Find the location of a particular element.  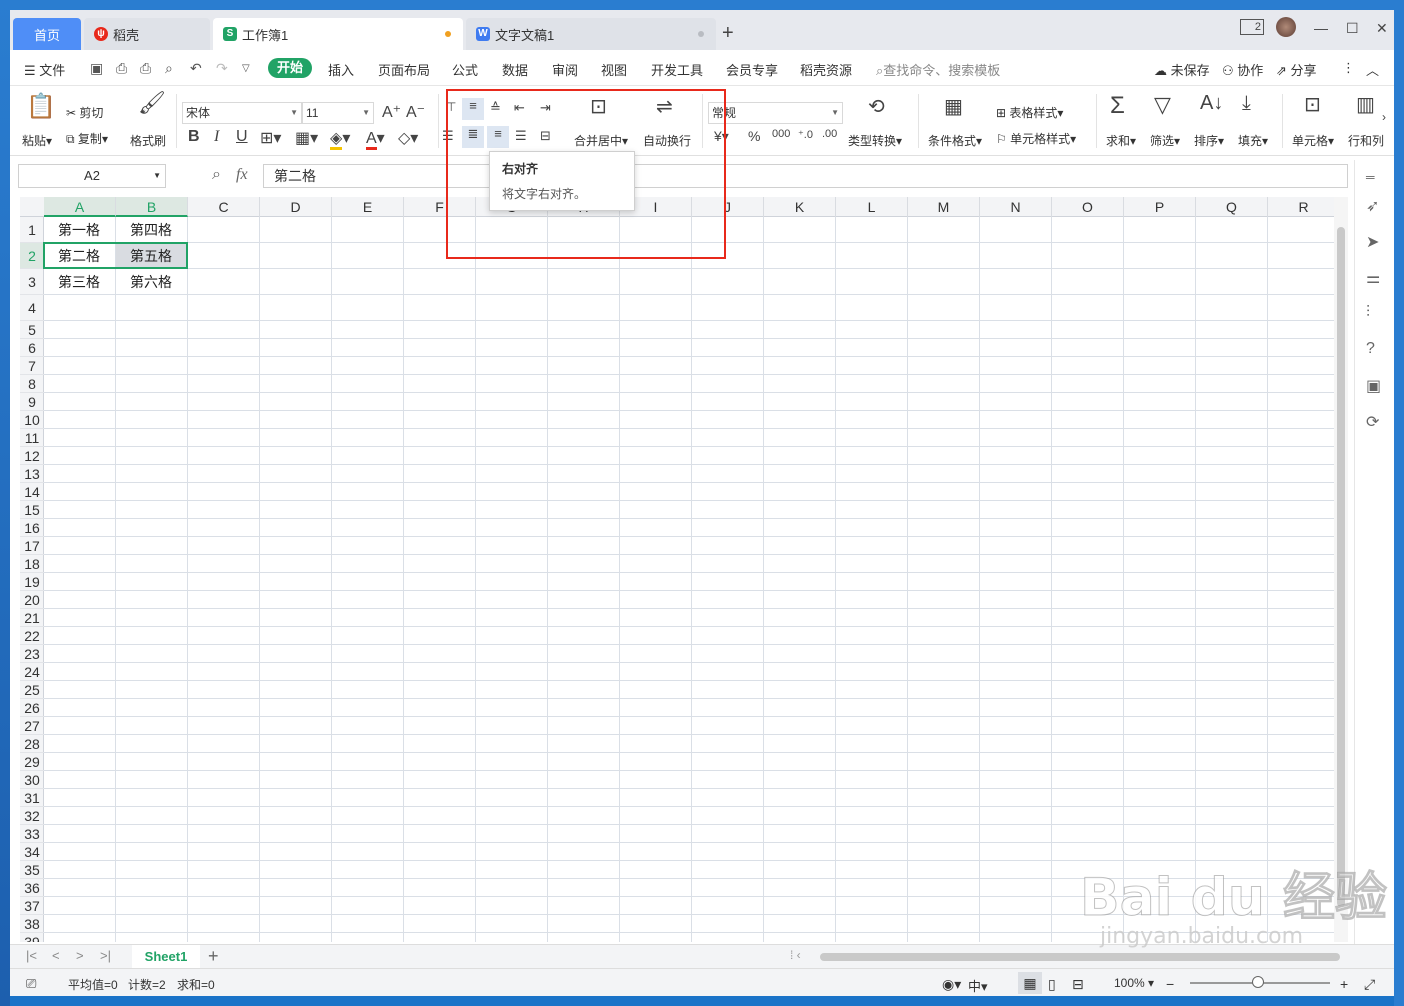

redo-icon: ↷ is located at coordinates (222, 68).